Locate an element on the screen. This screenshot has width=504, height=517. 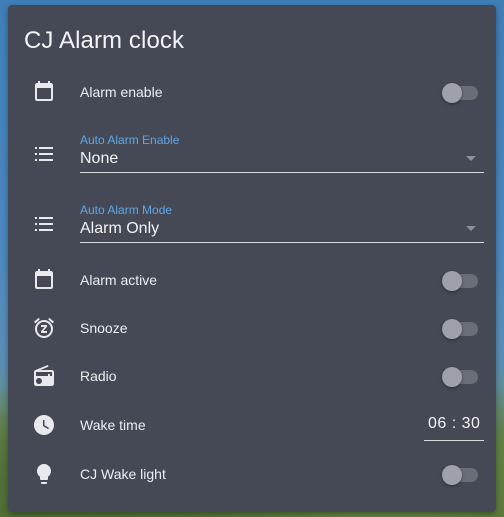
alarm-enable-label: Alarm enable is located at coordinates (121, 92).